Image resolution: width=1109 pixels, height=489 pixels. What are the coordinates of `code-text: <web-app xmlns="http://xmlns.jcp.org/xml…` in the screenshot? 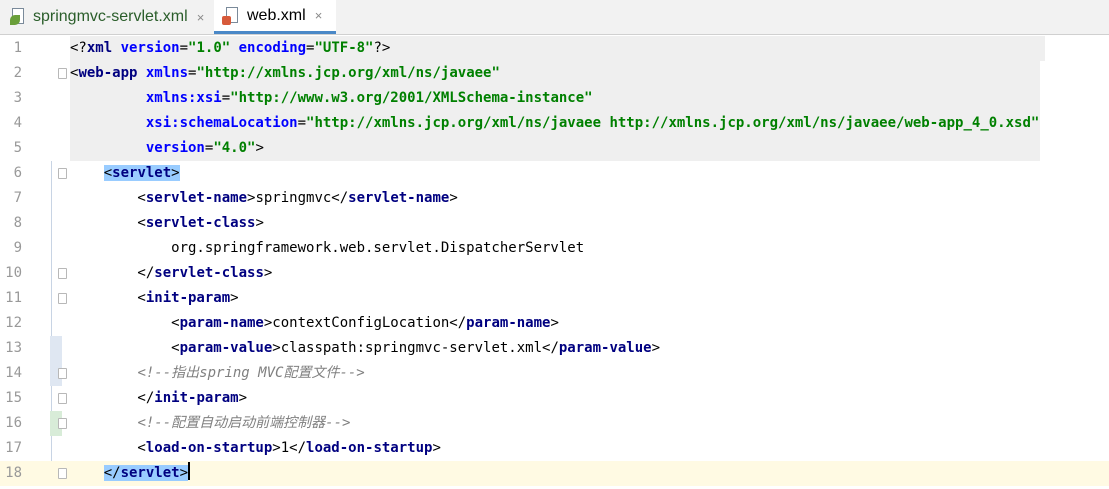 It's located at (285, 73).